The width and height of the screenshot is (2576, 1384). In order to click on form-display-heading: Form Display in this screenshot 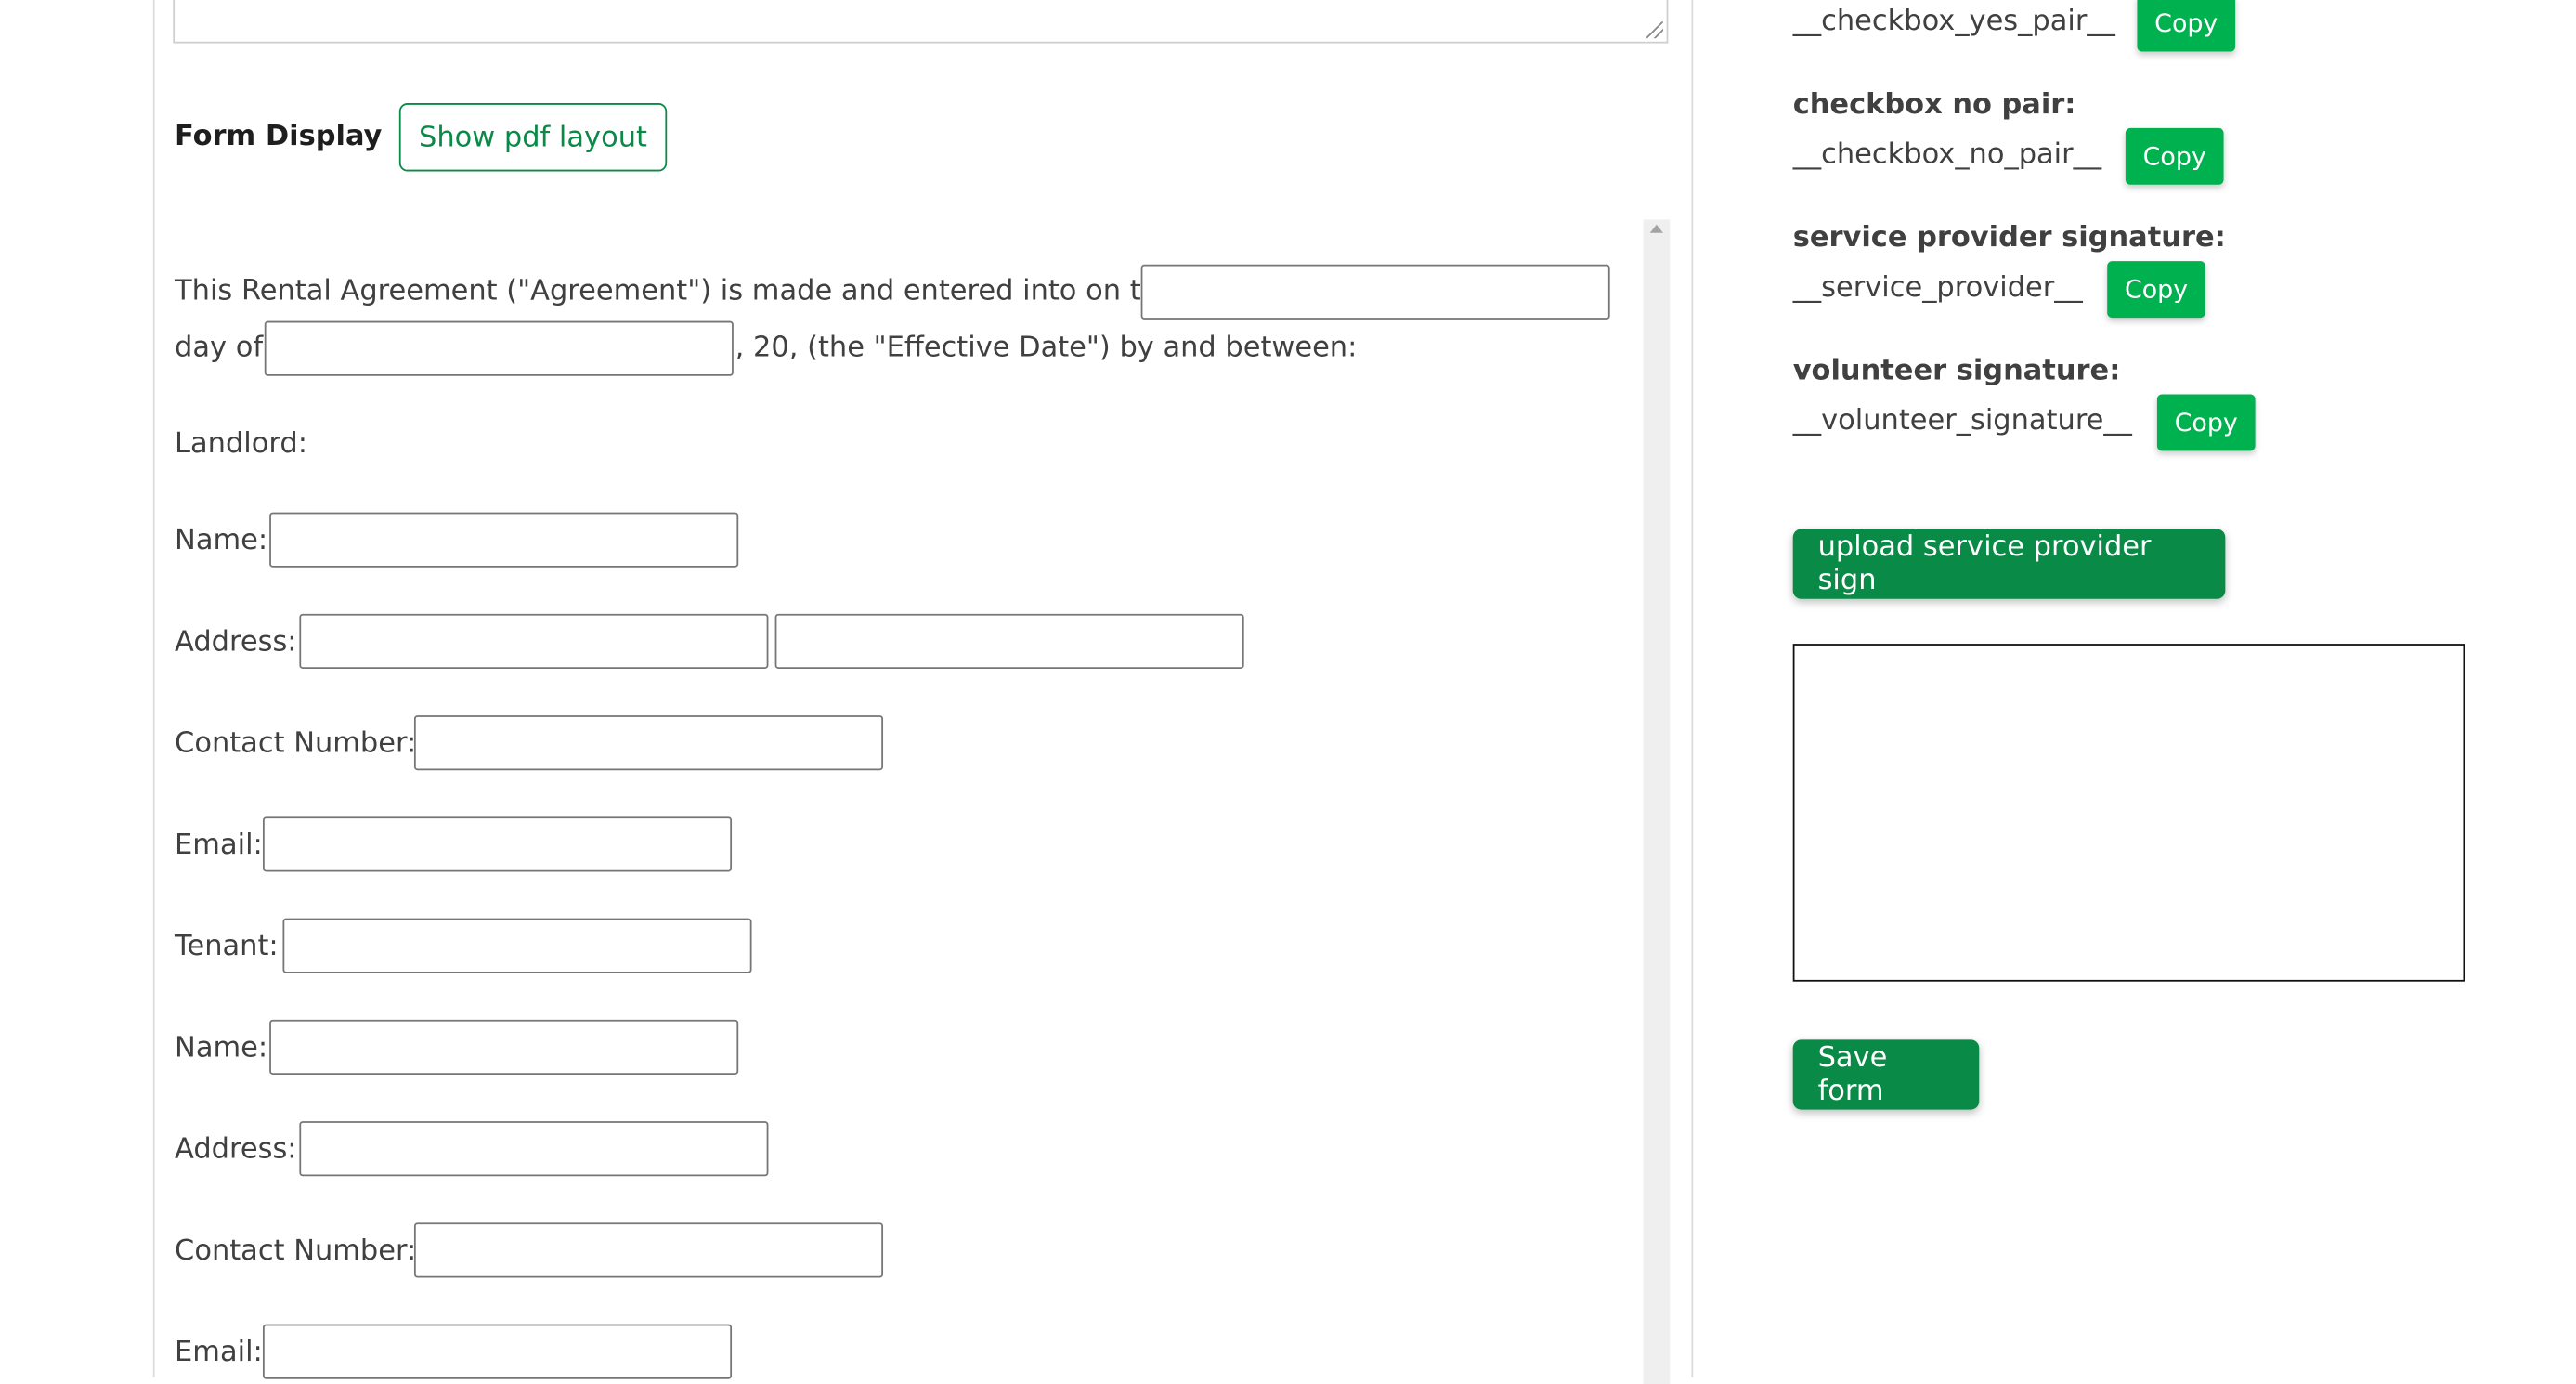, I will do `click(279, 136)`.